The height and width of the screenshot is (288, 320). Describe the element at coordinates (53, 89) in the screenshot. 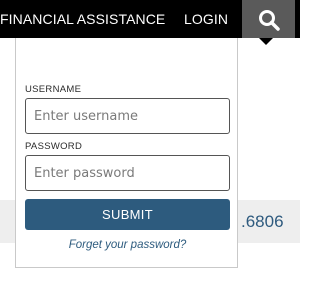

I see `username-label: USERNAME` at that location.